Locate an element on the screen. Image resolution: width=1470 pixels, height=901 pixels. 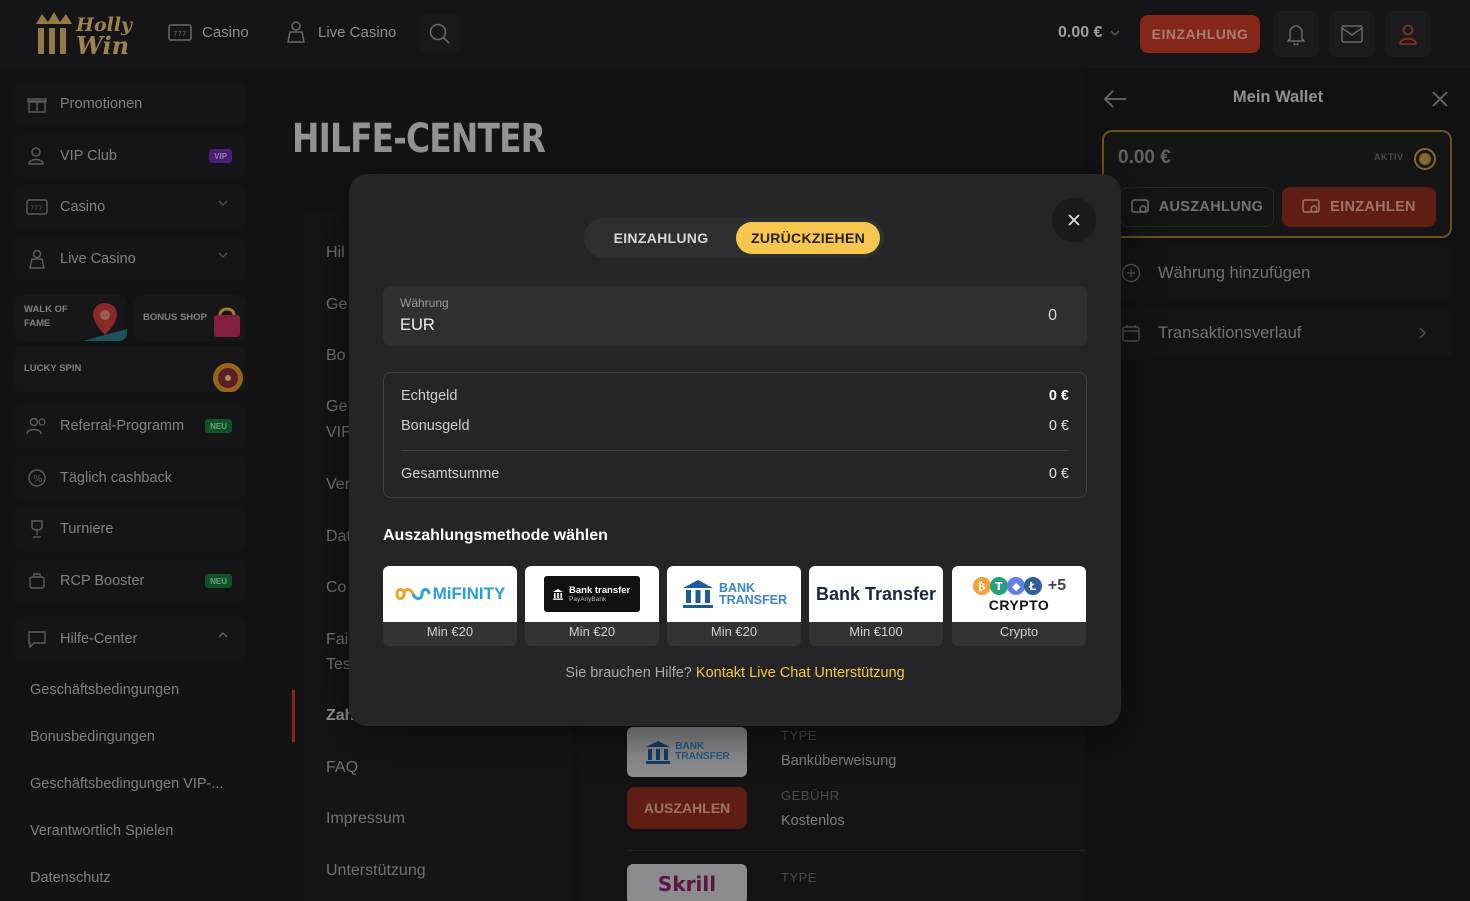
modal-close-button is located at coordinates (1074, 220).